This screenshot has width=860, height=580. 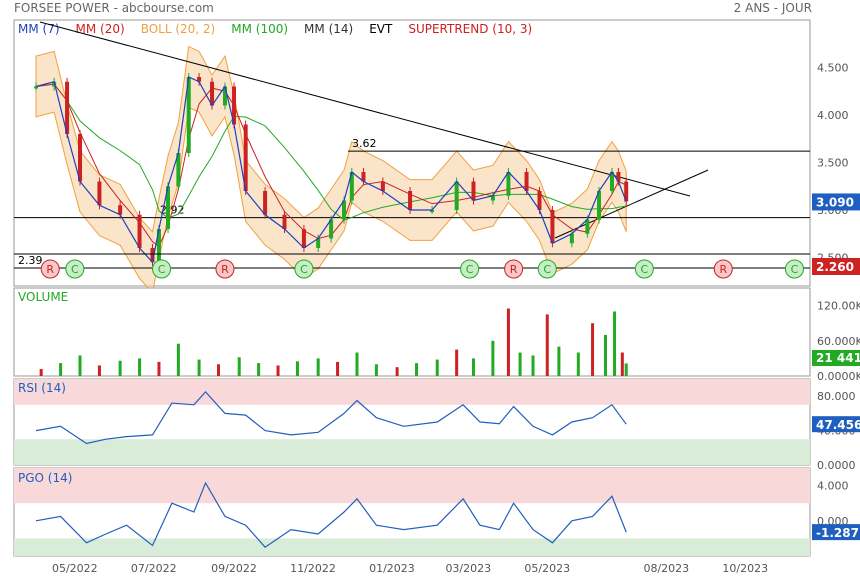 What do you see at coordinates (225, 269) in the screenshot?
I see `signal-letter-3: R` at bounding box center [225, 269].